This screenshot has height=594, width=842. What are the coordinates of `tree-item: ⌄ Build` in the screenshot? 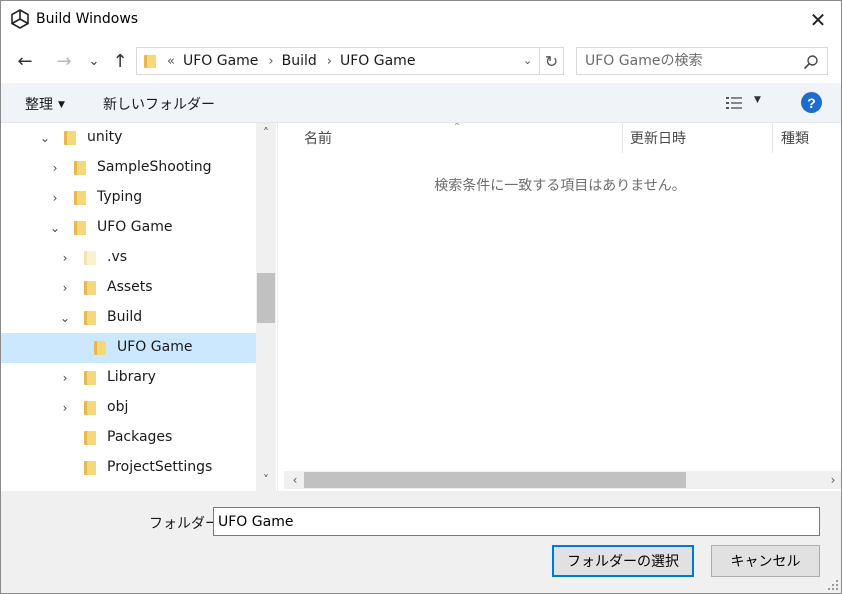 It's located at (128, 318).